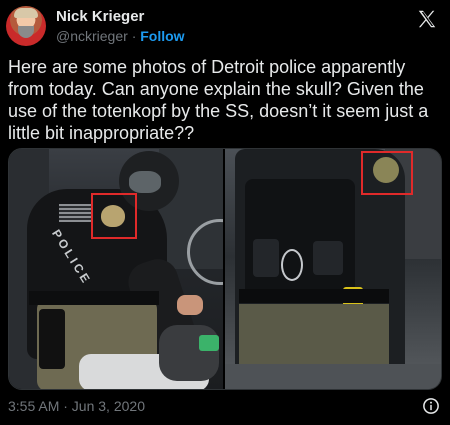  I want to click on info-icon, so click(431, 406).